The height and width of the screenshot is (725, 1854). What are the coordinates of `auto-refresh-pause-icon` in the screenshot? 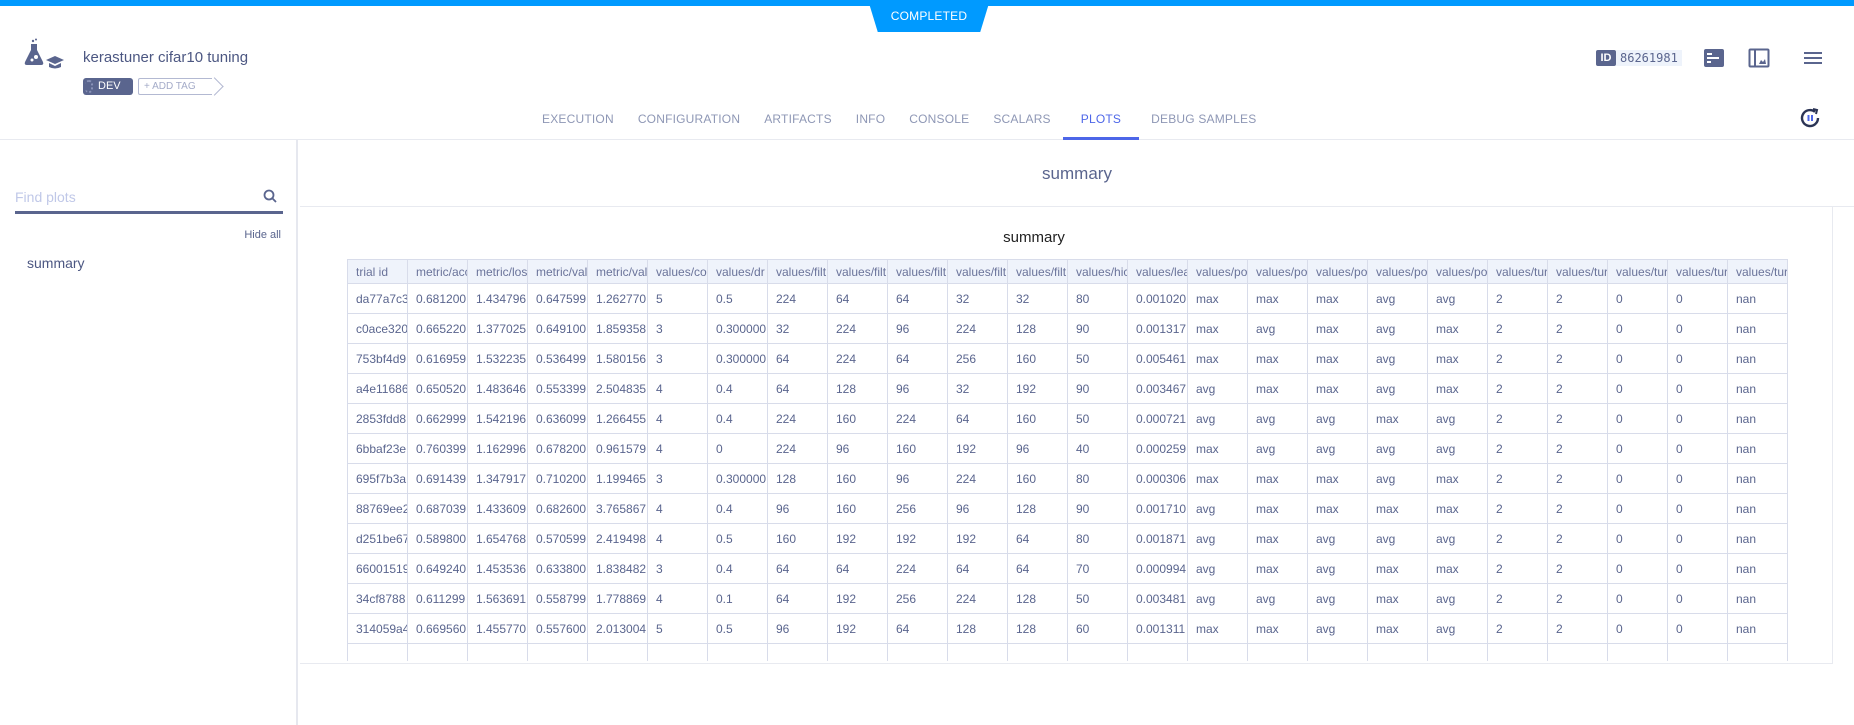 It's located at (1810, 118).